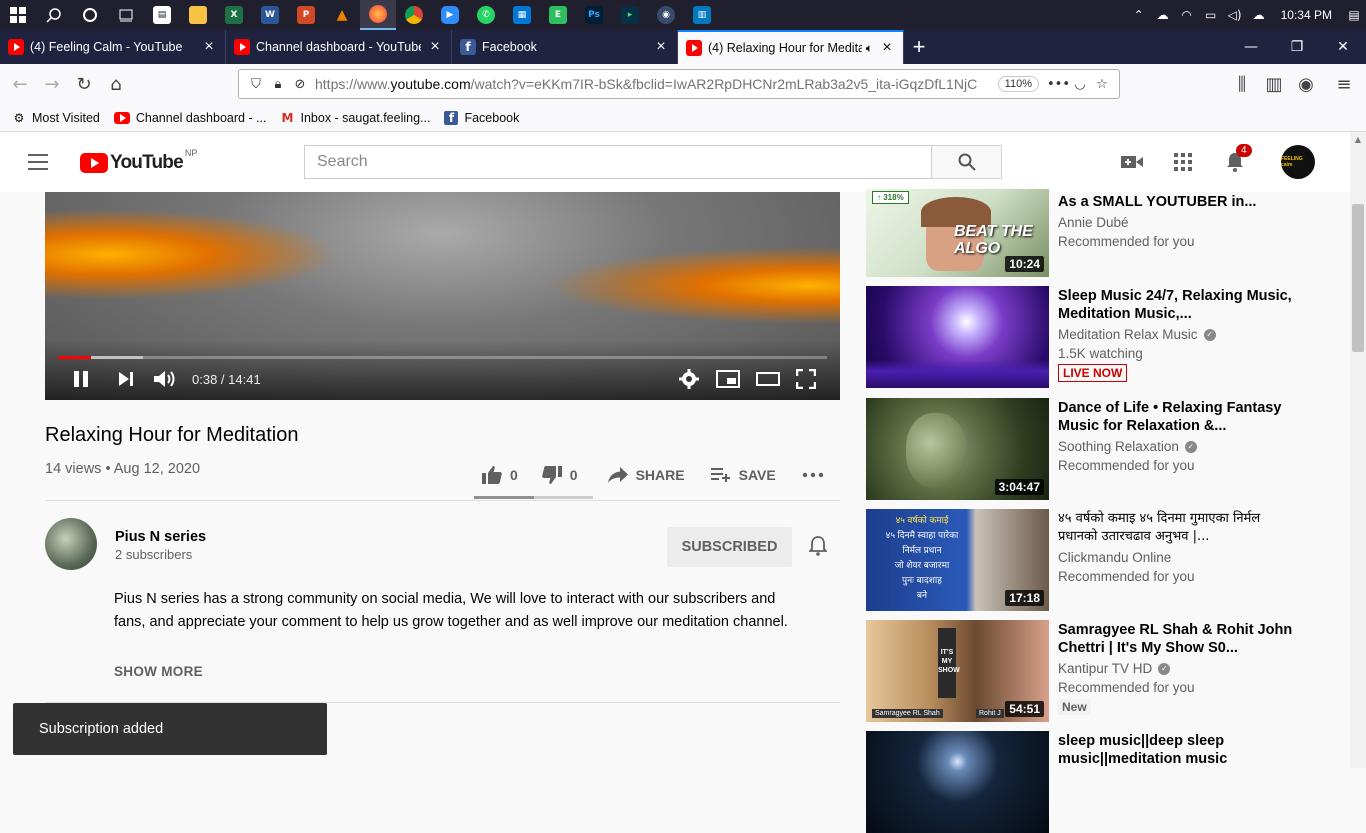 The height and width of the screenshot is (833, 1366). What do you see at coordinates (270, 15) in the screenshot?
I see `word-icon: W` at bounding box center [270, 15].